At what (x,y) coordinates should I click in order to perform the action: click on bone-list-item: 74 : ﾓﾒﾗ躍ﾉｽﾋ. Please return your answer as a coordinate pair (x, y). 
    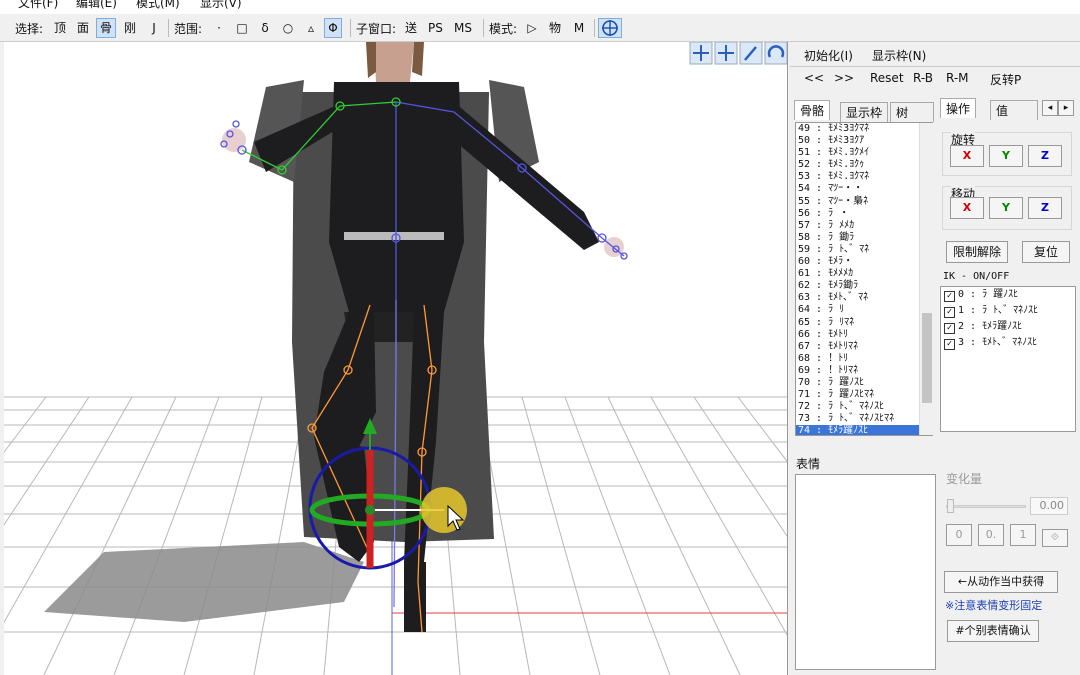
    Looking at the image, I should click on (864, 430).